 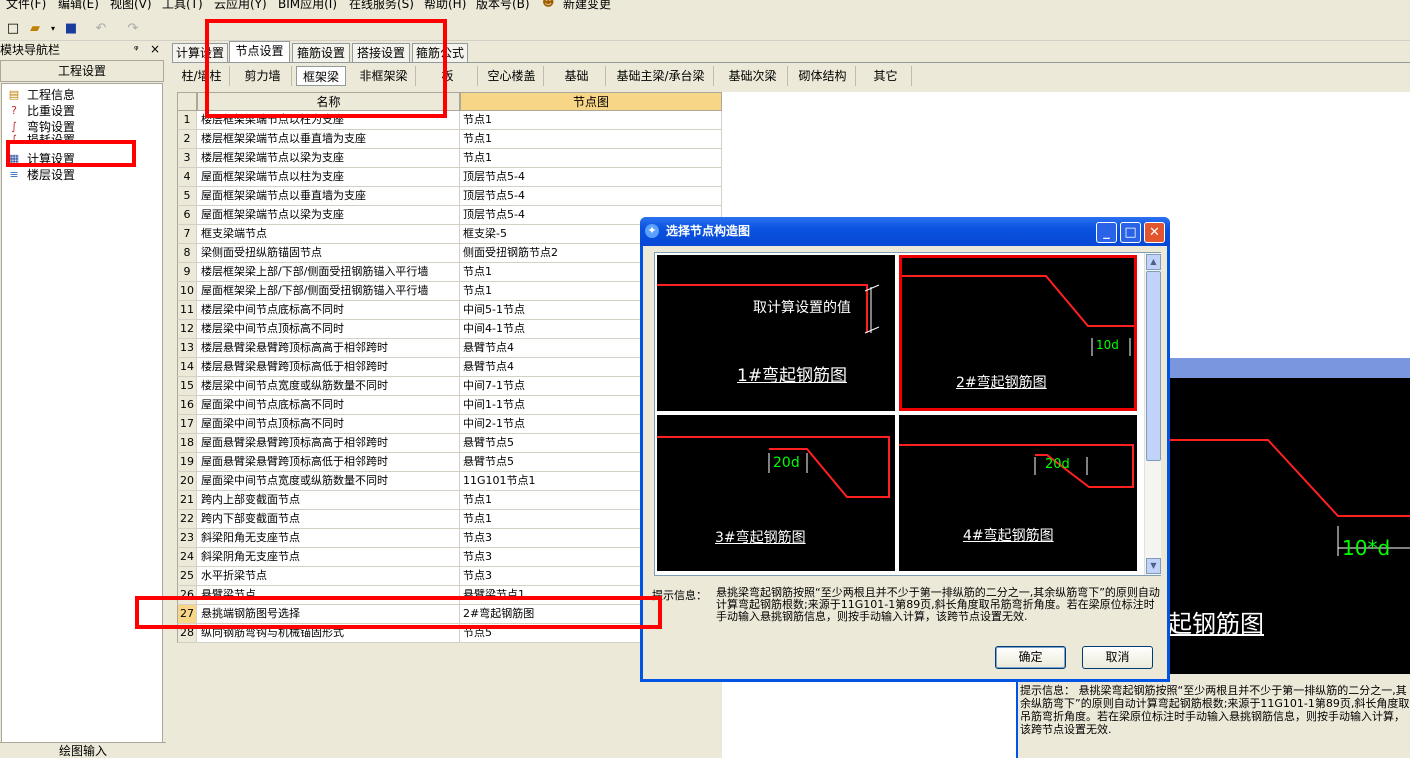 I want to click on background-dim-label: 10*d, so click(x=1366, y=548).